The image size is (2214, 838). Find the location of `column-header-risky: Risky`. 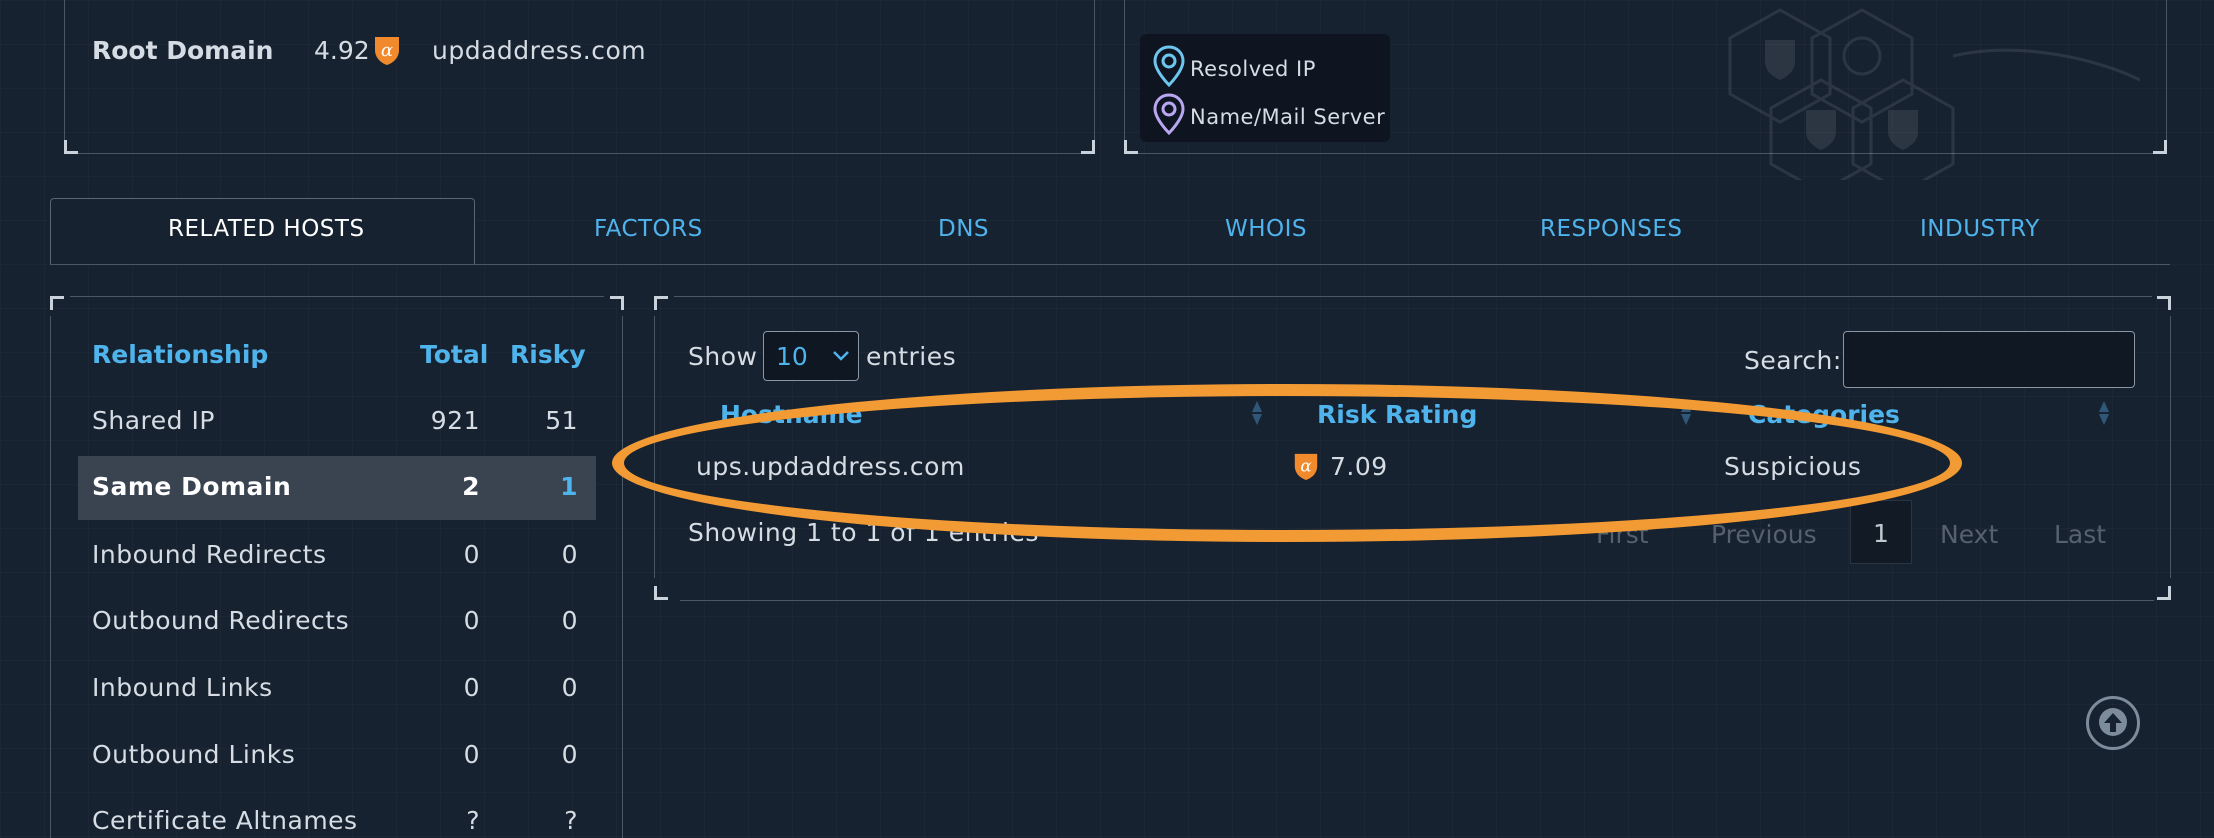

column-header-risky: Risky is located at coordinates (548, 354).